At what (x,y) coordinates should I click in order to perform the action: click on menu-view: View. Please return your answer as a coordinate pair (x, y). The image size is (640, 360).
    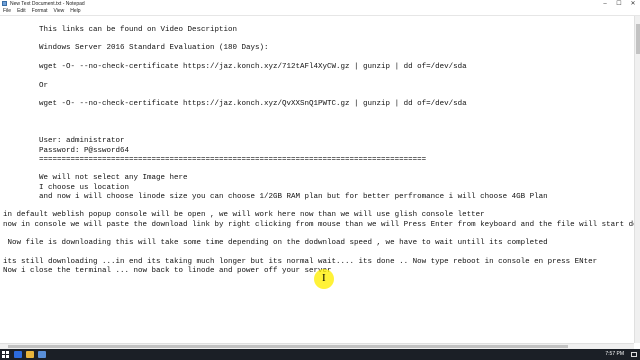
    Looking at the image, I should click on (59, 11).